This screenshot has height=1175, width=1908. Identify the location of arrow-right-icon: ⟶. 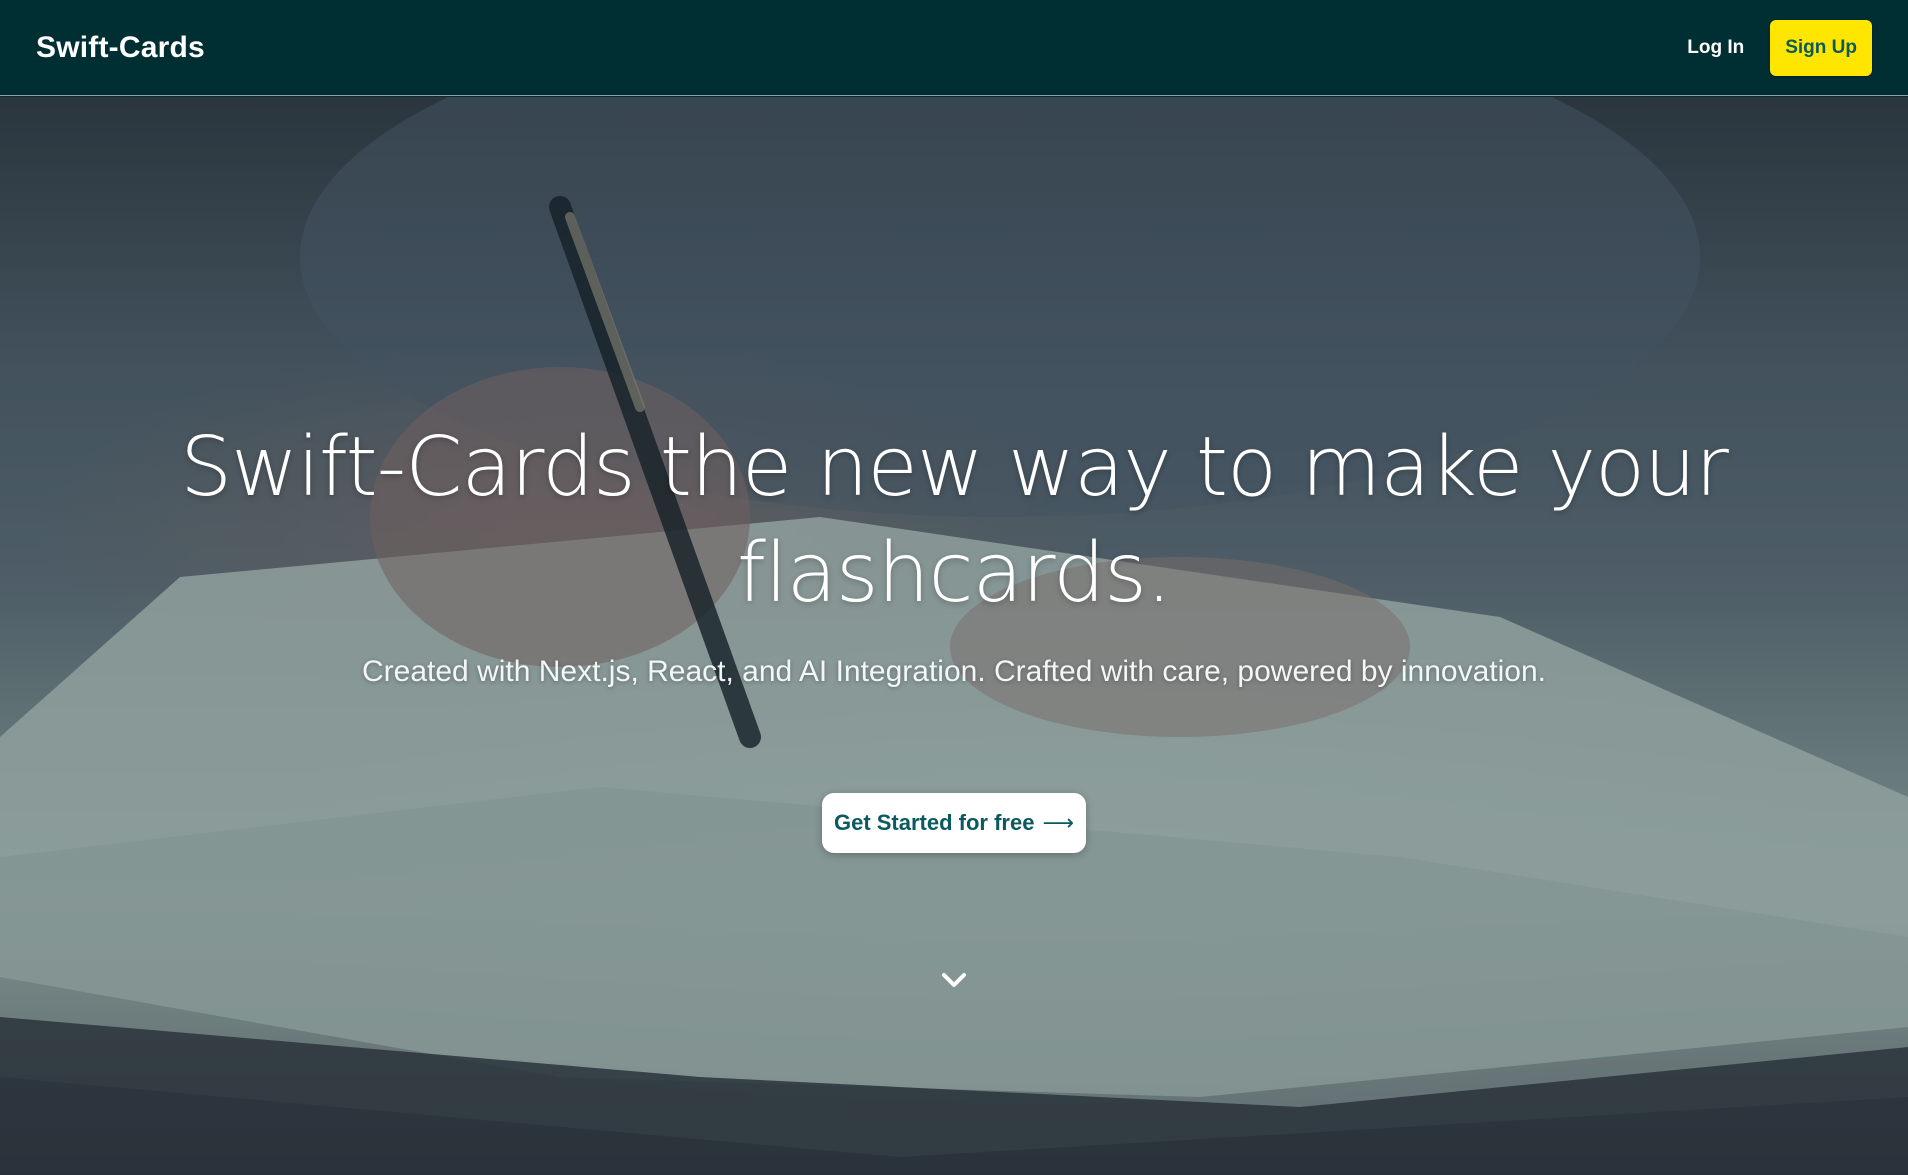
(1058, 822).